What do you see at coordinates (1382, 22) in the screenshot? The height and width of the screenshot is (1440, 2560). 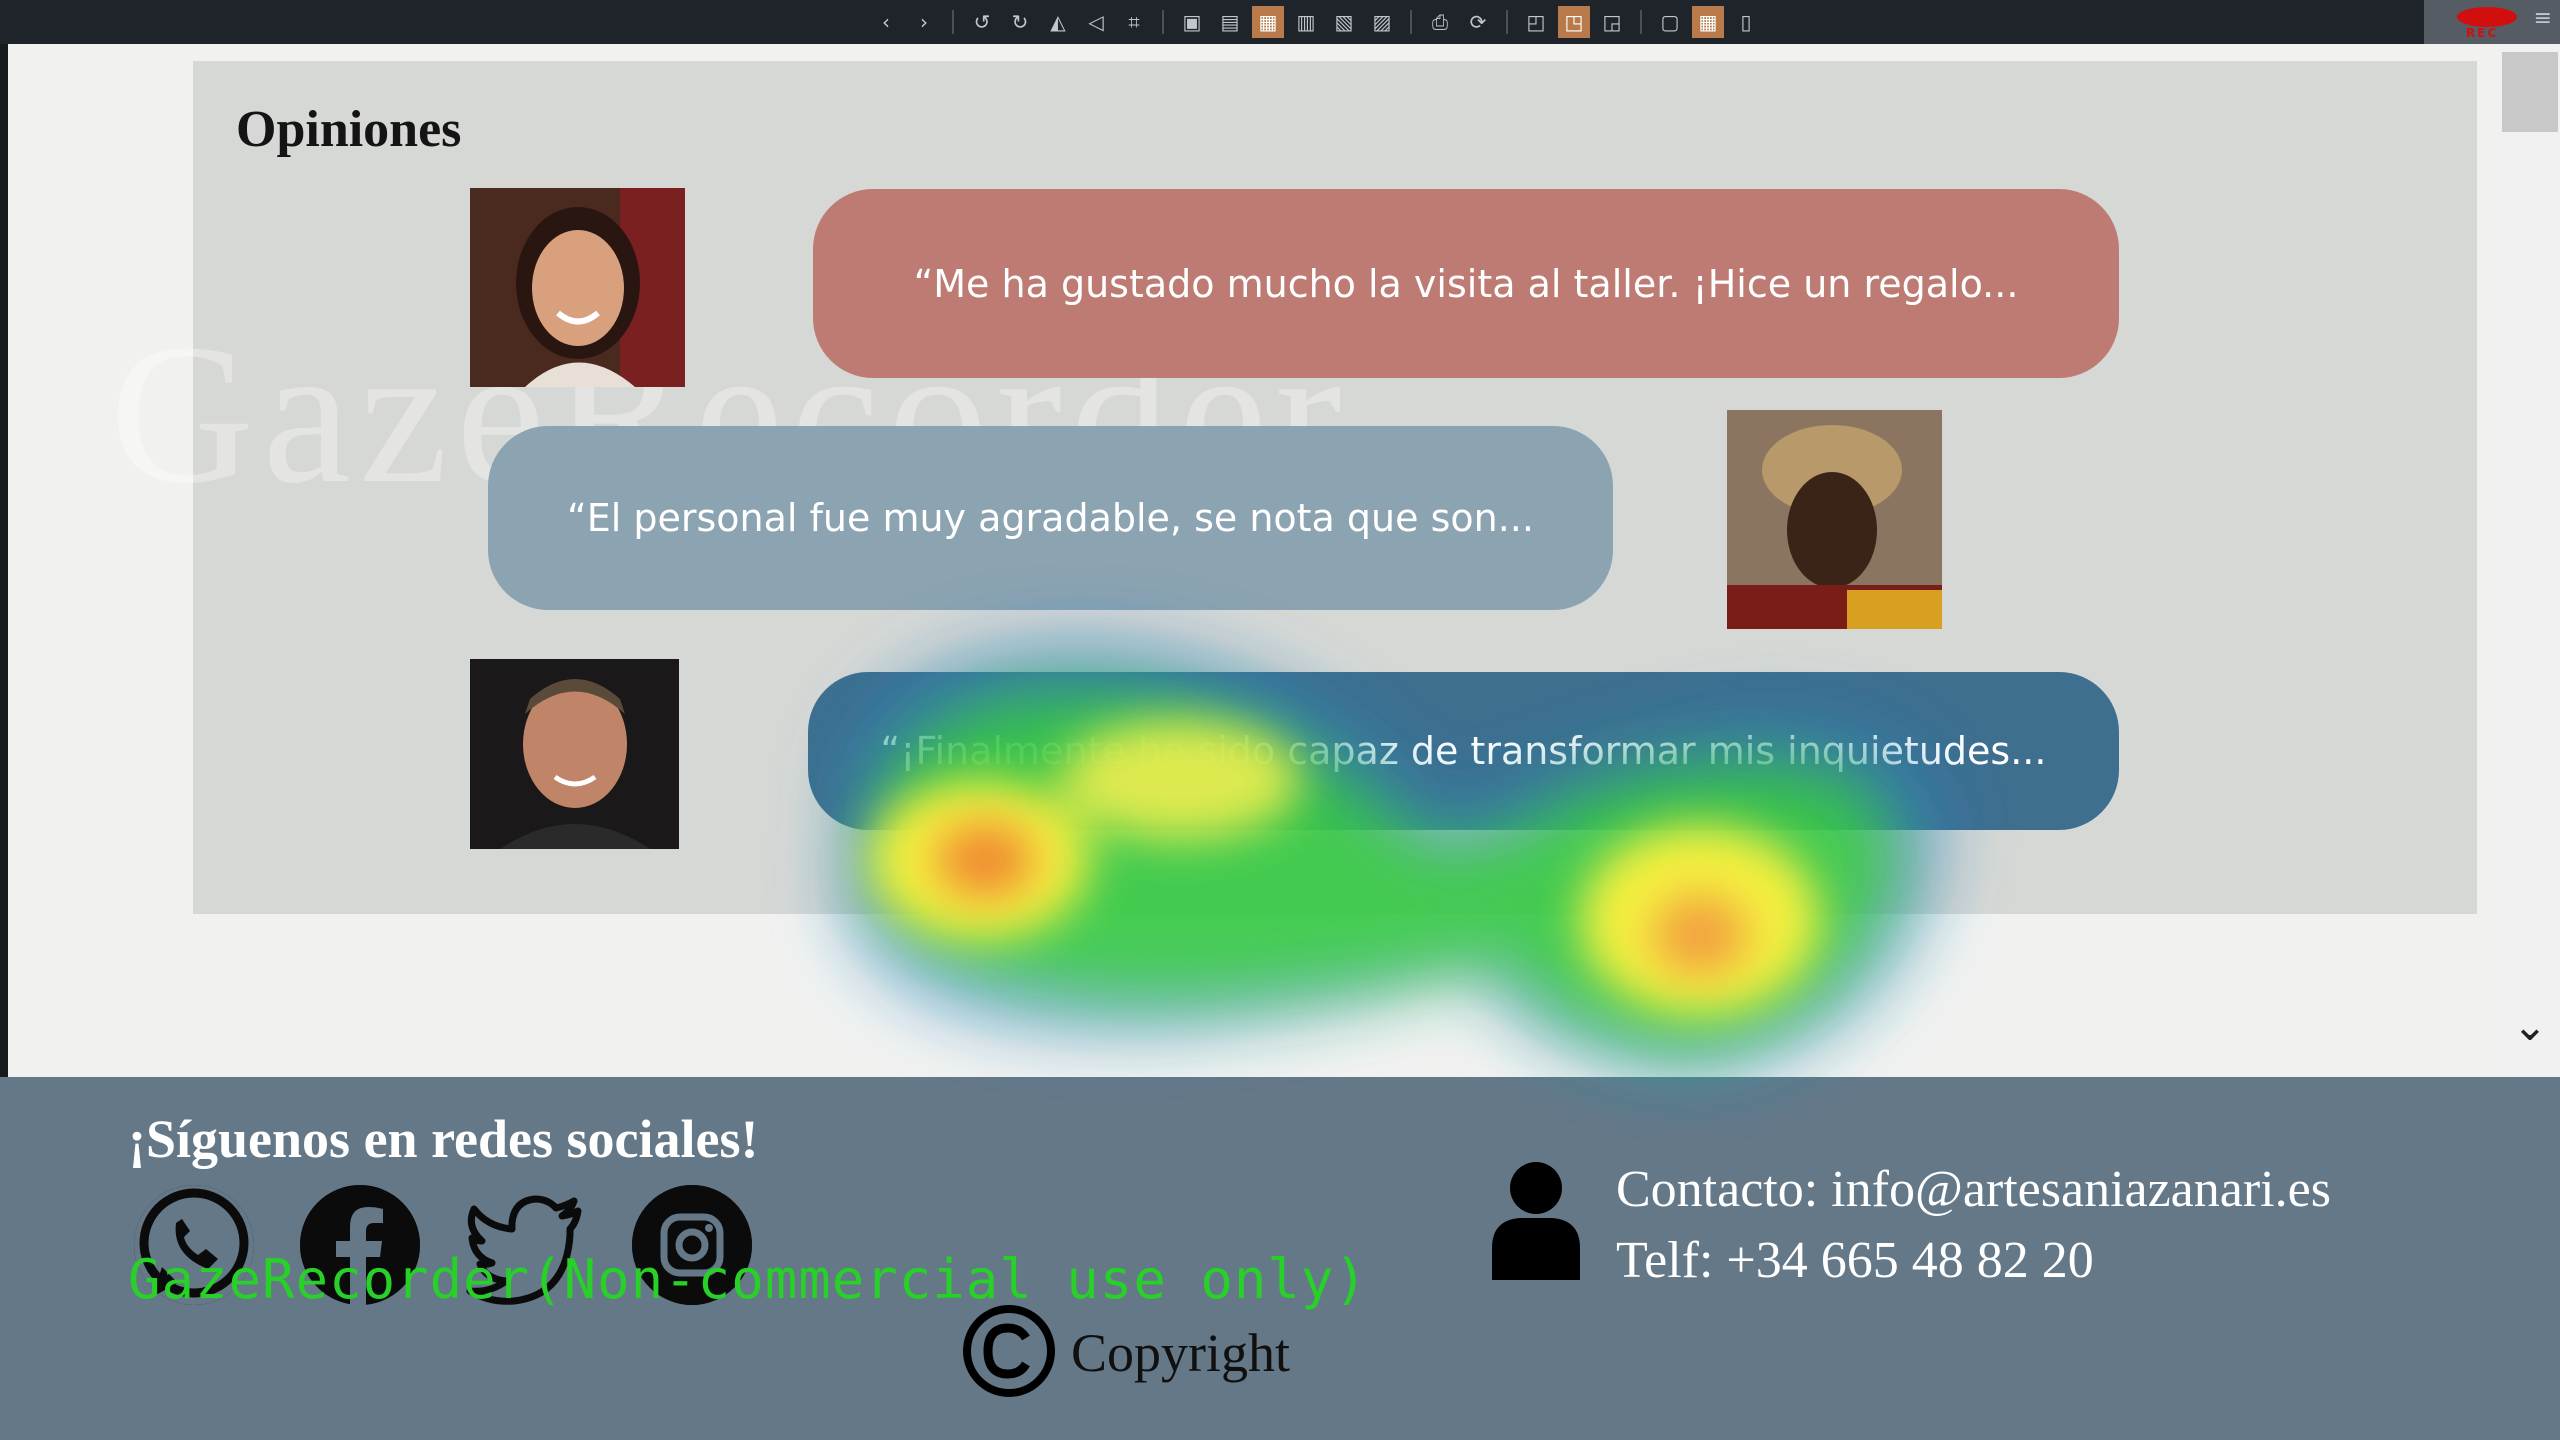 I see `view-6-icon: ▨` at bounding box center [1382, 22].